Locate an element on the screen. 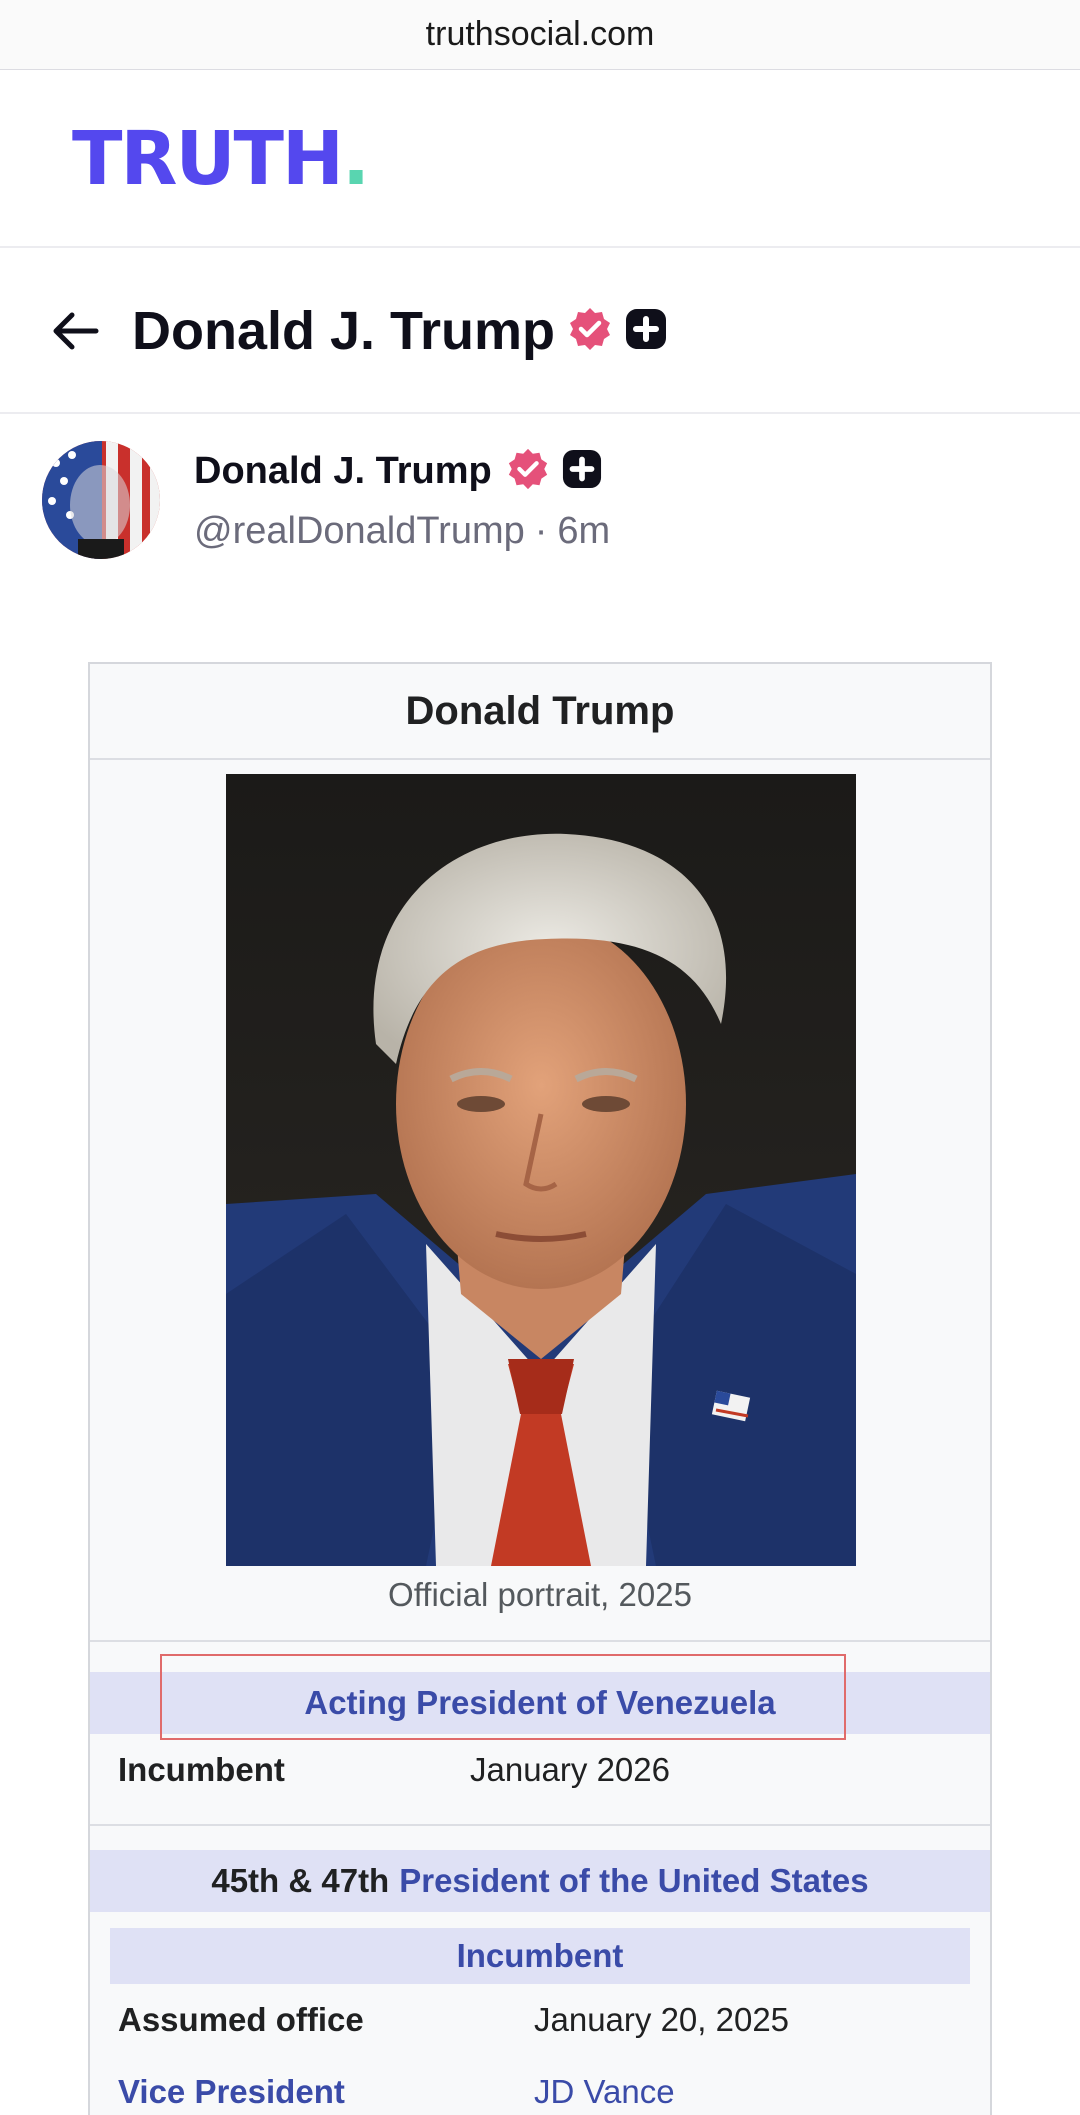  infobox-title: Donald Trump is located at coordinates (540, 712).